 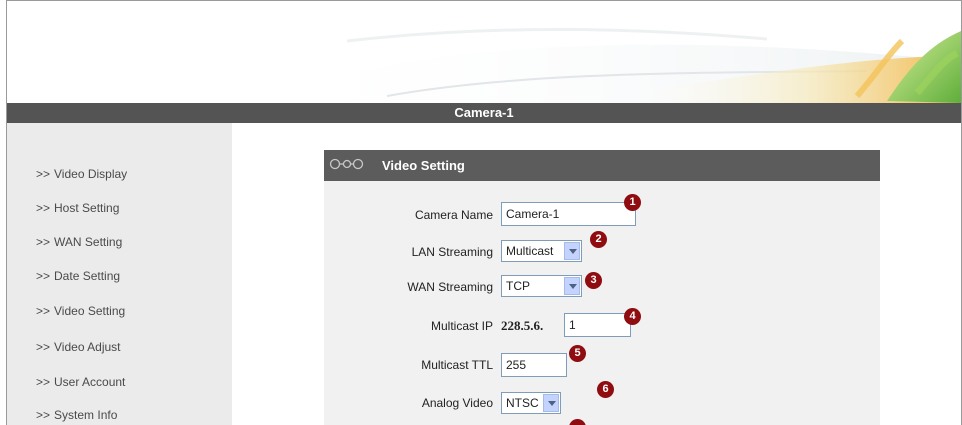 What do you see at coordinates (88, 242) in the screenshot?
I see `sidebar-item-label: WAN Setting` at bounding box center [88, 242].